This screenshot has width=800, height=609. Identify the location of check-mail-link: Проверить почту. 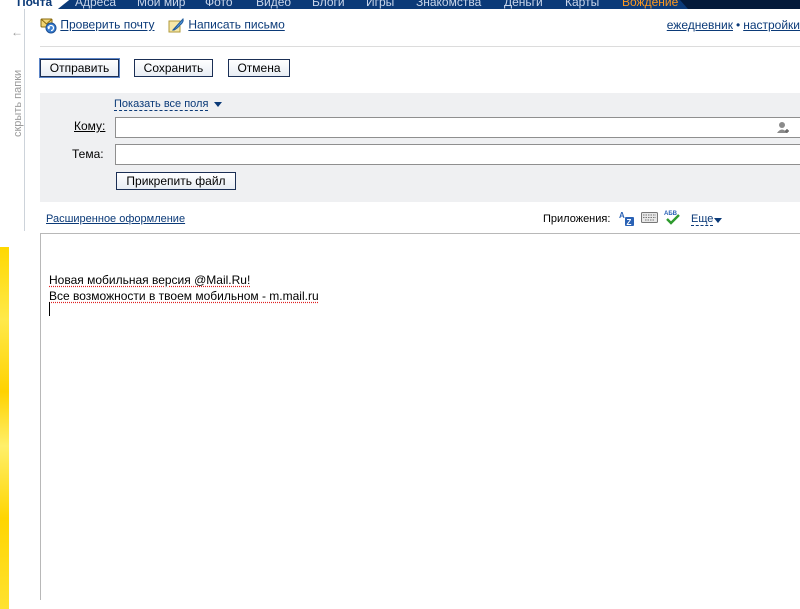
(107, 25).